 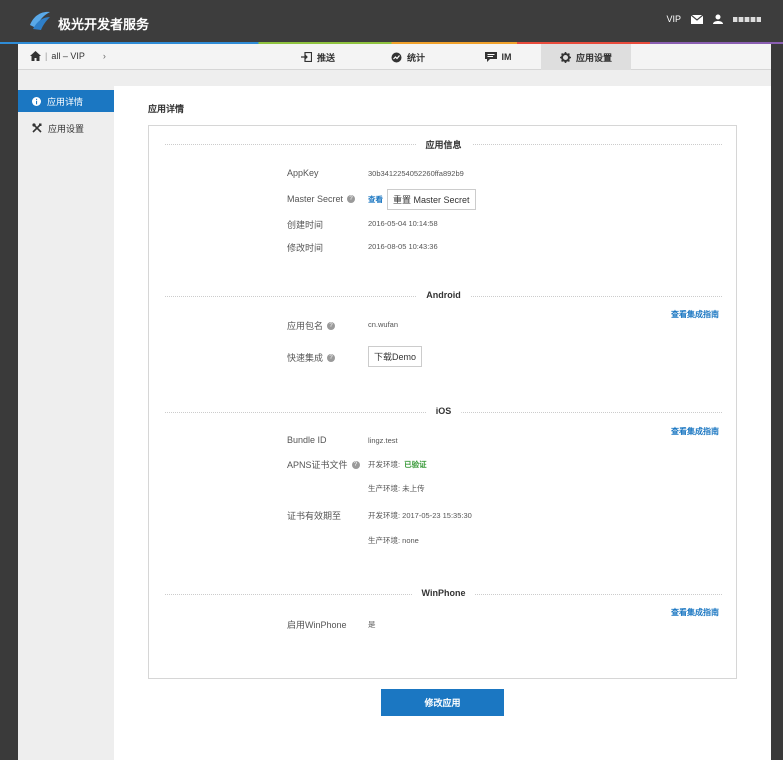 I want to click on tab-stats: 统计, so click(x=408, y=57).